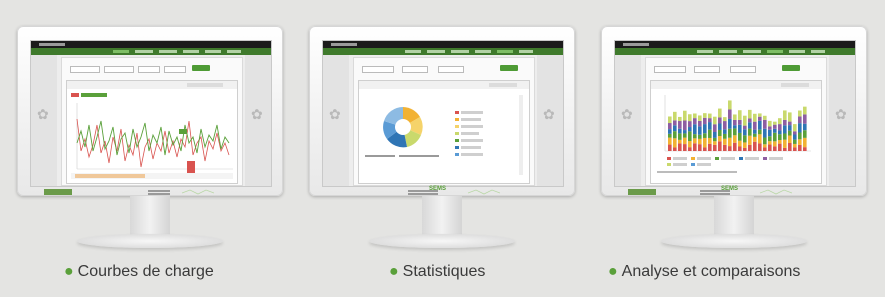 The width and height of the screenshot is (885, 297). What do you see at coordinates (443, 51) in the screenshot?
I see `app-navbar` at bounding box center [443, 51].